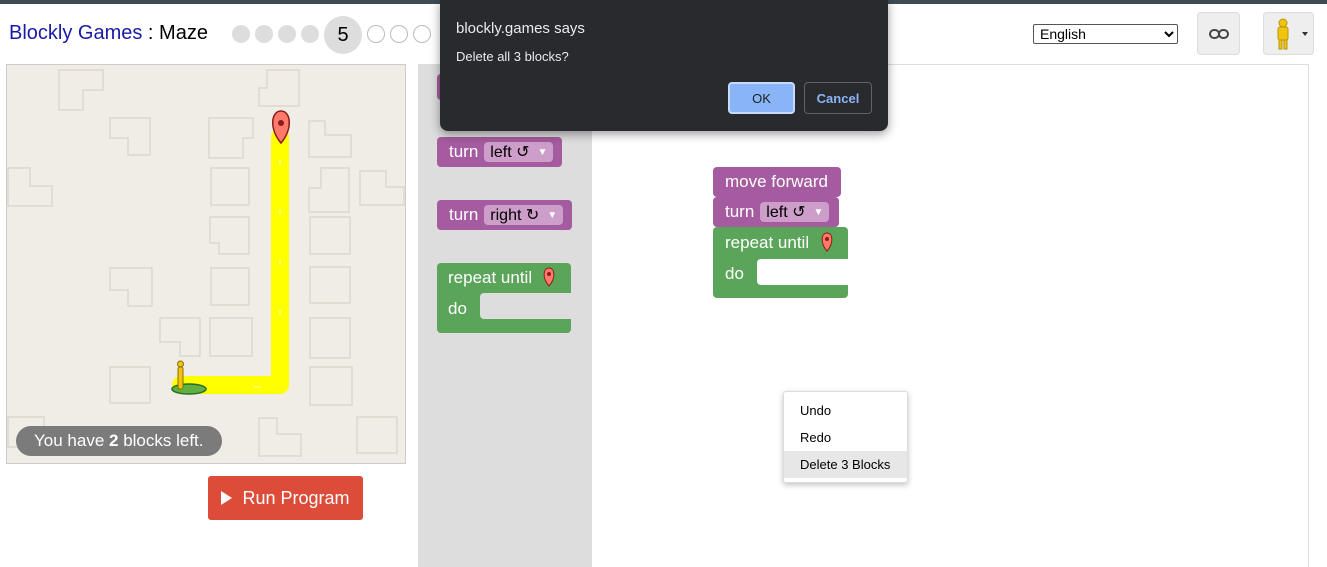  Describe the element at coordinates (75, 33) in the screenshot. I see `app-name-link: Blockly Games` at that location.